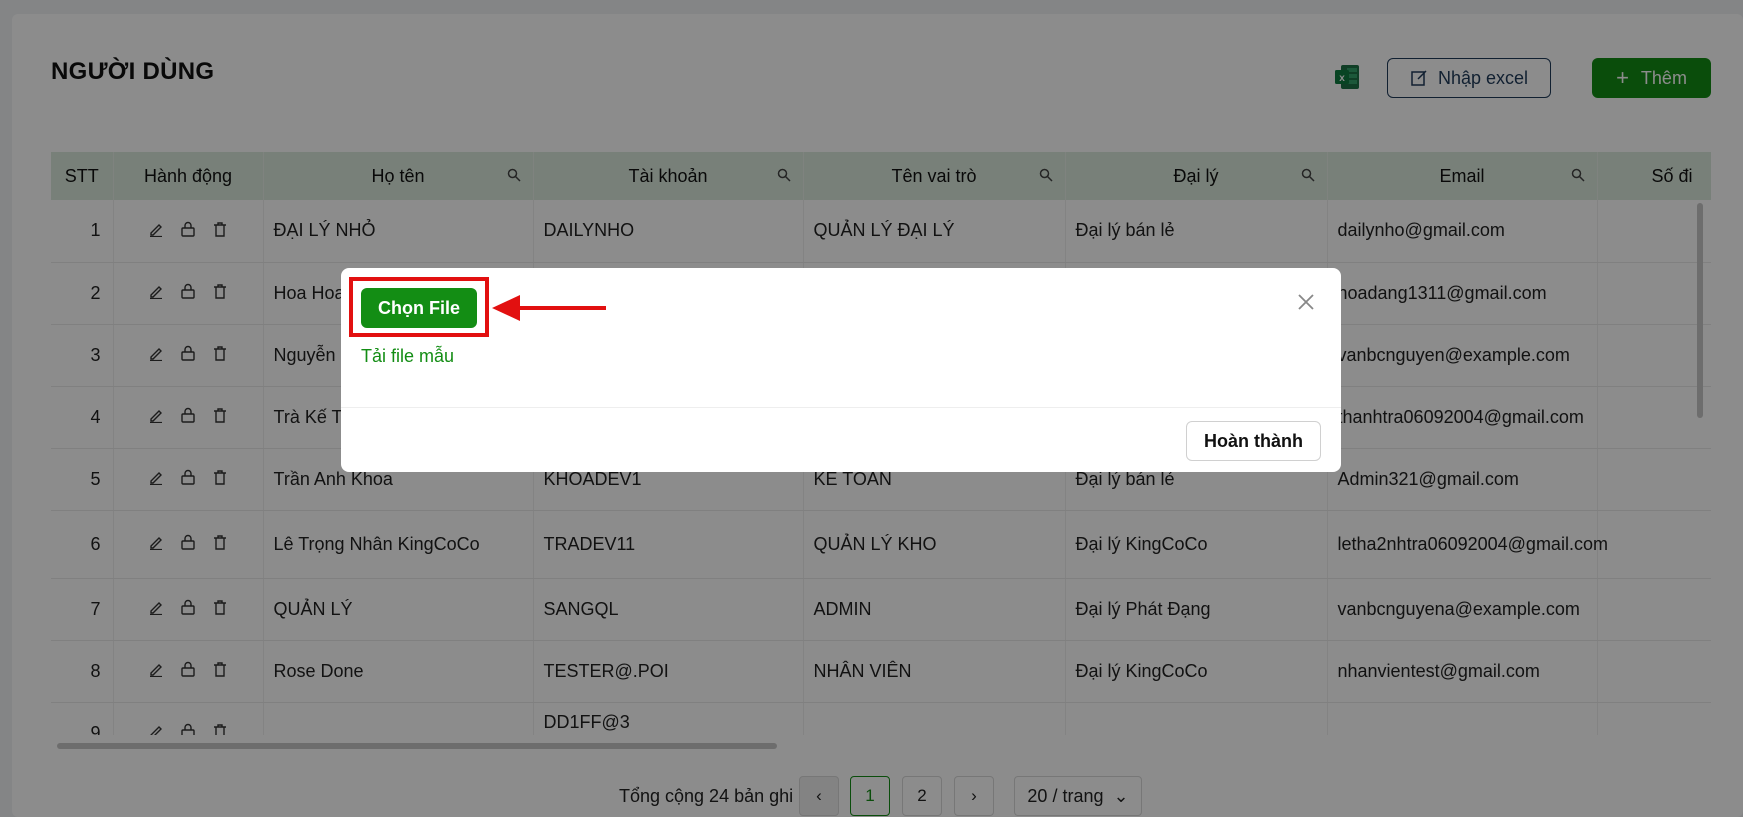 Image resolution: width=1743 pixels, height=817 pixels. I want to click on modal-footer-divider, so click(841, 407).